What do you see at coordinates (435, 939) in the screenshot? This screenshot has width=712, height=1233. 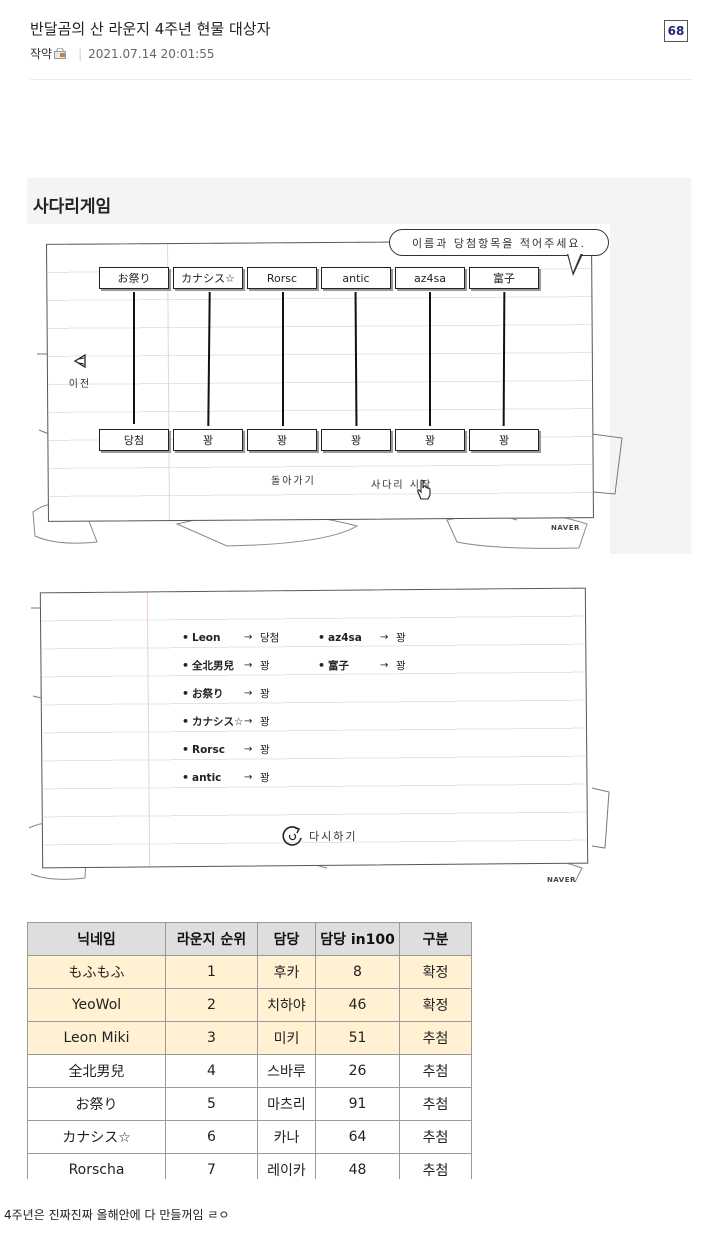 I see `column-header-category: 구분` at bounding box center [435, 939].